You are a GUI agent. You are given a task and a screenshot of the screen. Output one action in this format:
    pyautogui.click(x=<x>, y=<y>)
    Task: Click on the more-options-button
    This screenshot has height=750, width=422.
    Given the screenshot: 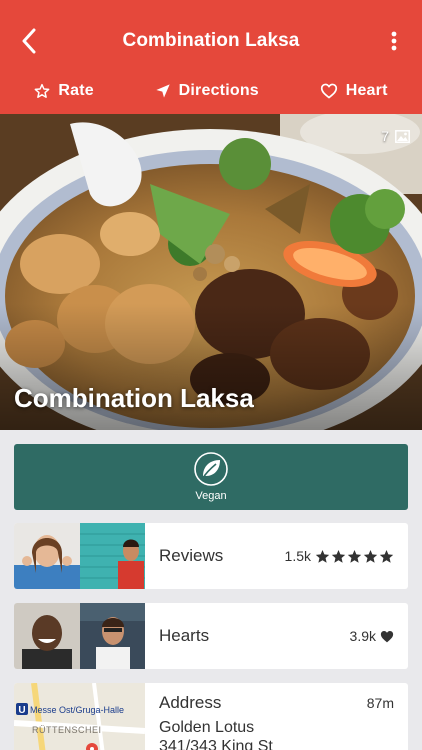 What is the action you would take?
    pyautogui.click(x=394, y=41)
    